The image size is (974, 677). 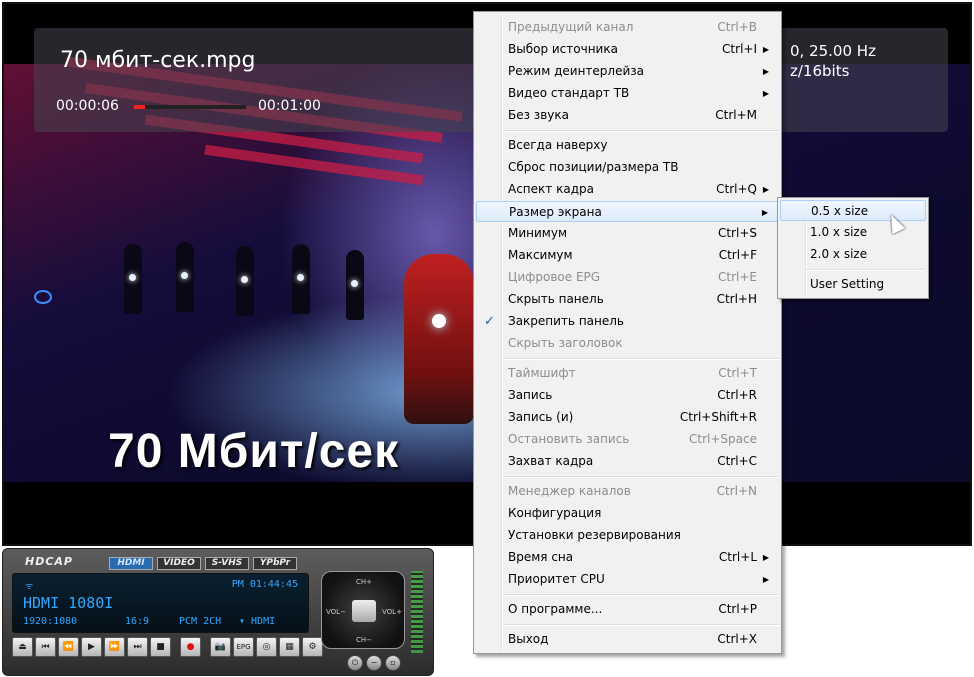 I want to click on menu-item-pin-panel: ✓ Закрепить панель, so click(x=627, y=321).